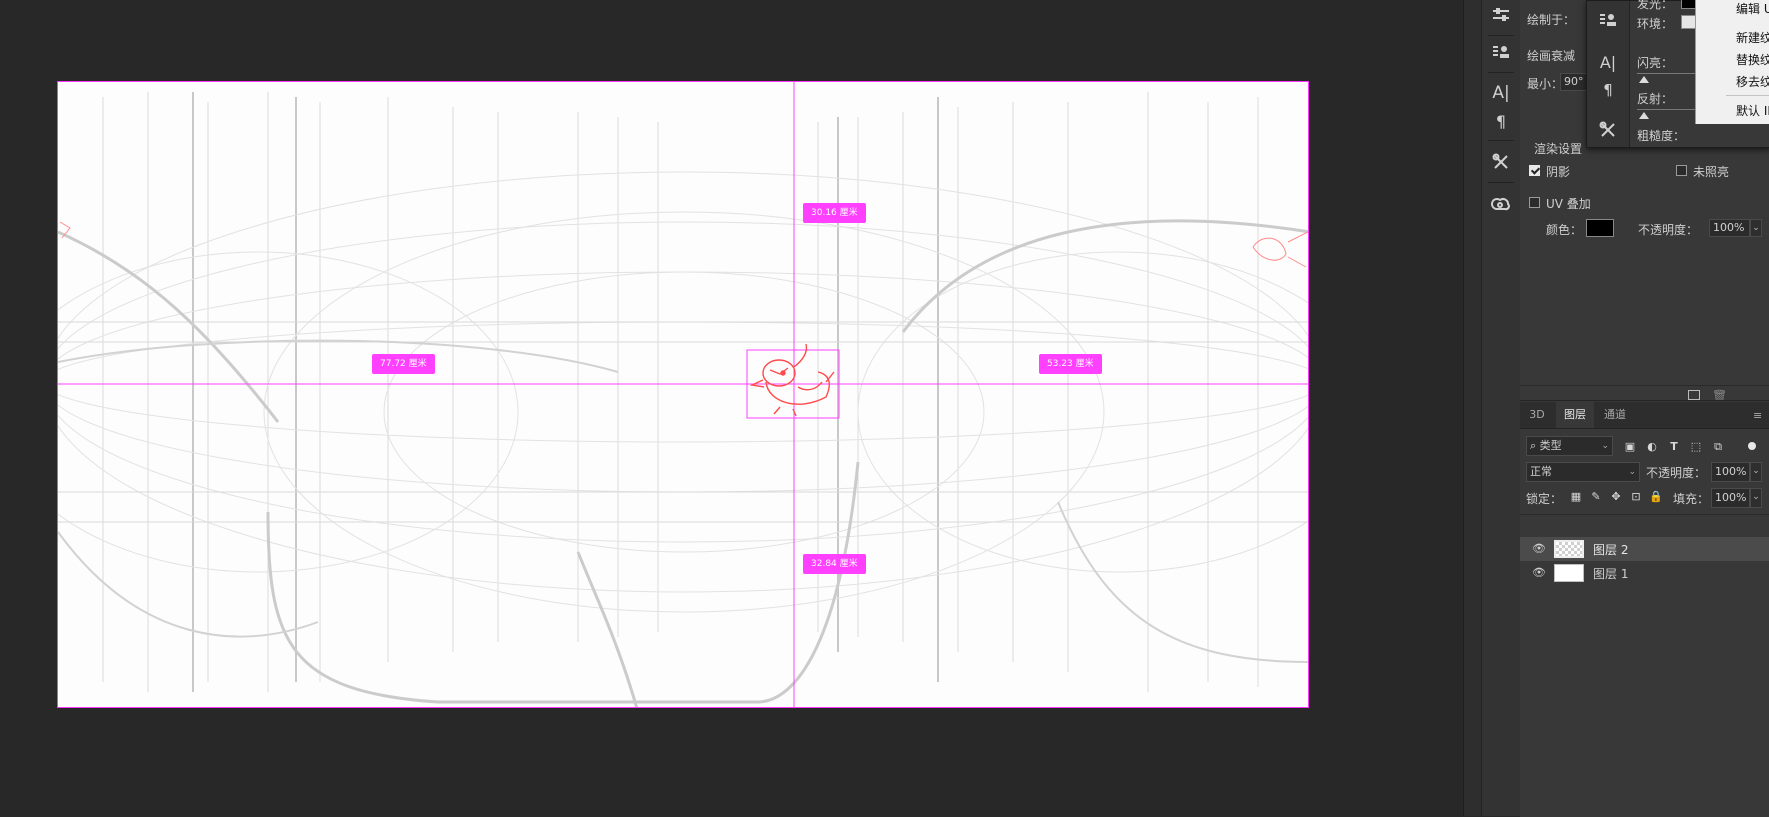 Image resolution: width=1769 pixels, height=817 pixels. What do you see at coordinates (1534, 202) in the screenshot?
I see `uv-overlay-checkbox` at bounding box center [1534, 202].